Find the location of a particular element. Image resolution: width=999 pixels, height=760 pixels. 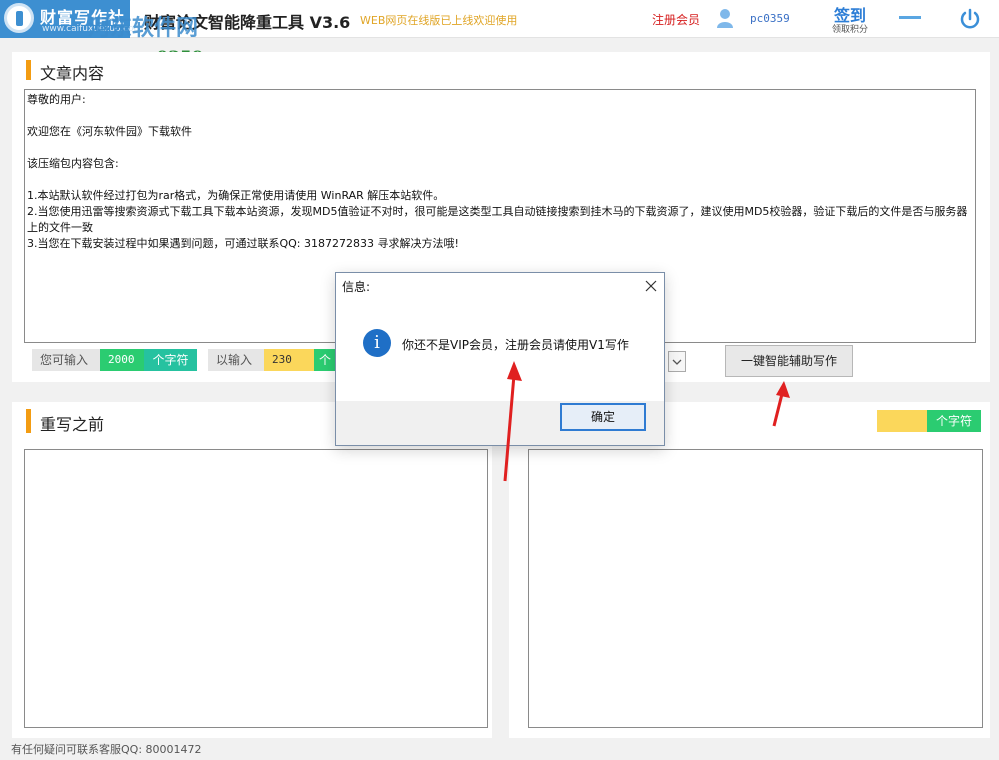

after-count-value is located at coordinates (902, 421).